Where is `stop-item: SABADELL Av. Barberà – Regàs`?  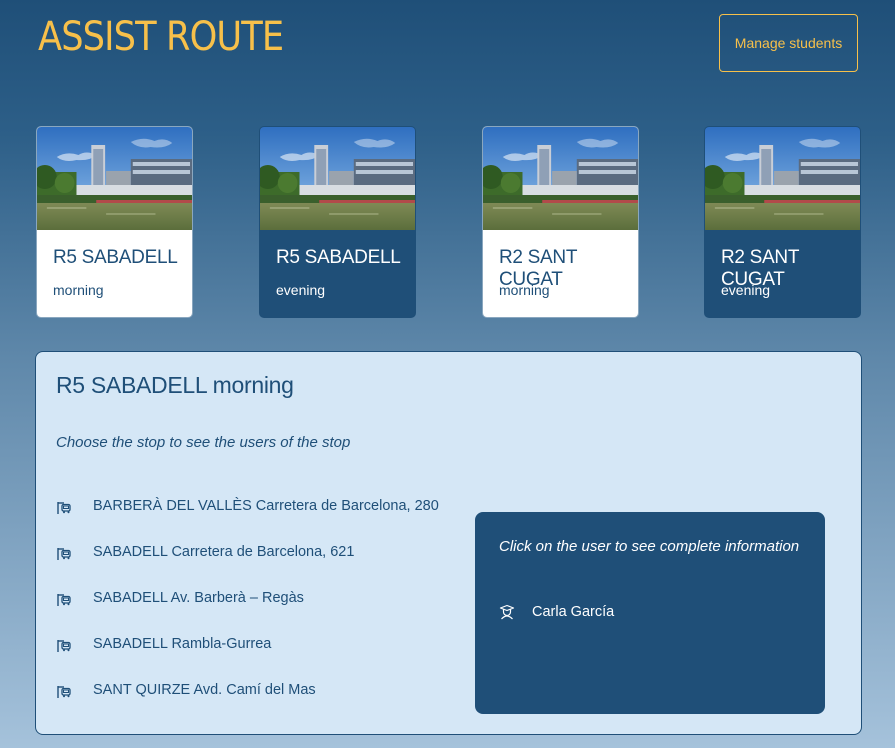
stop-item: SABADELL Av. Barberà – Regàs is located at coordinates (247, 613).